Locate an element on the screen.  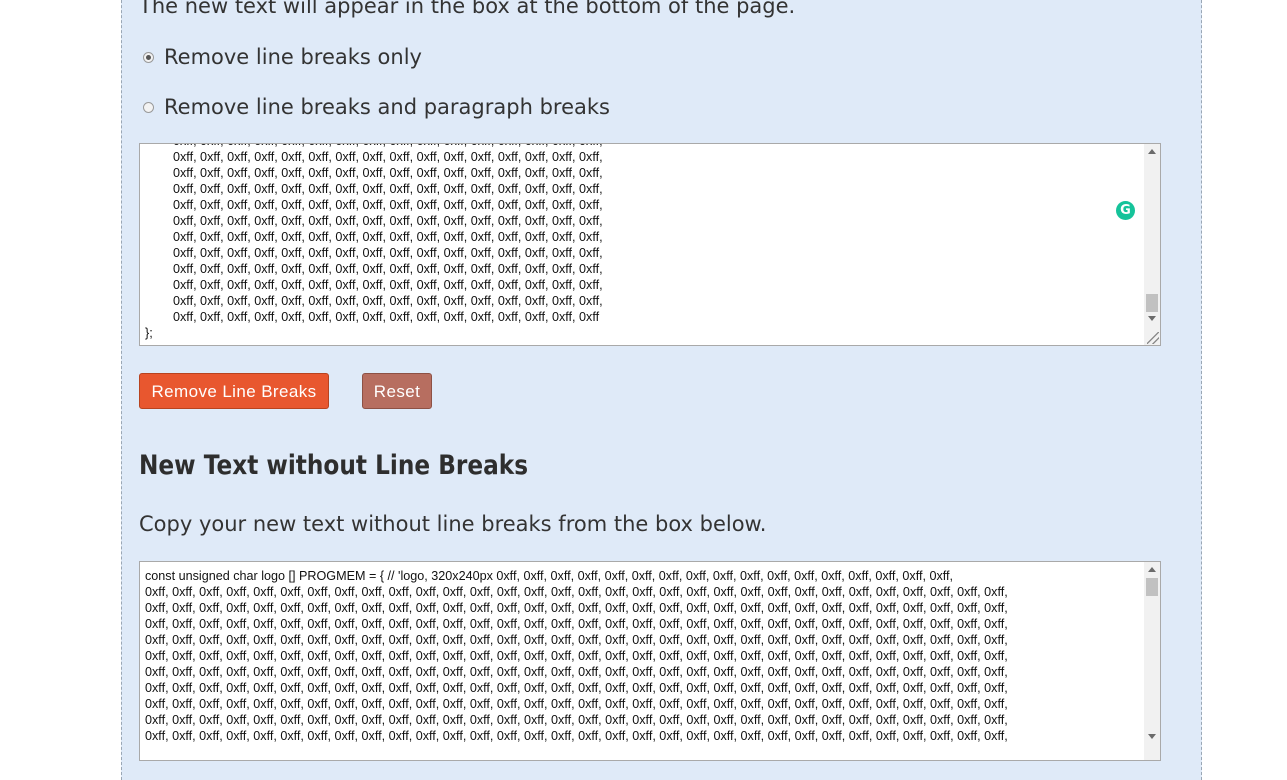
option-label: Remove line breaks only is located at coordinates (293, 57).